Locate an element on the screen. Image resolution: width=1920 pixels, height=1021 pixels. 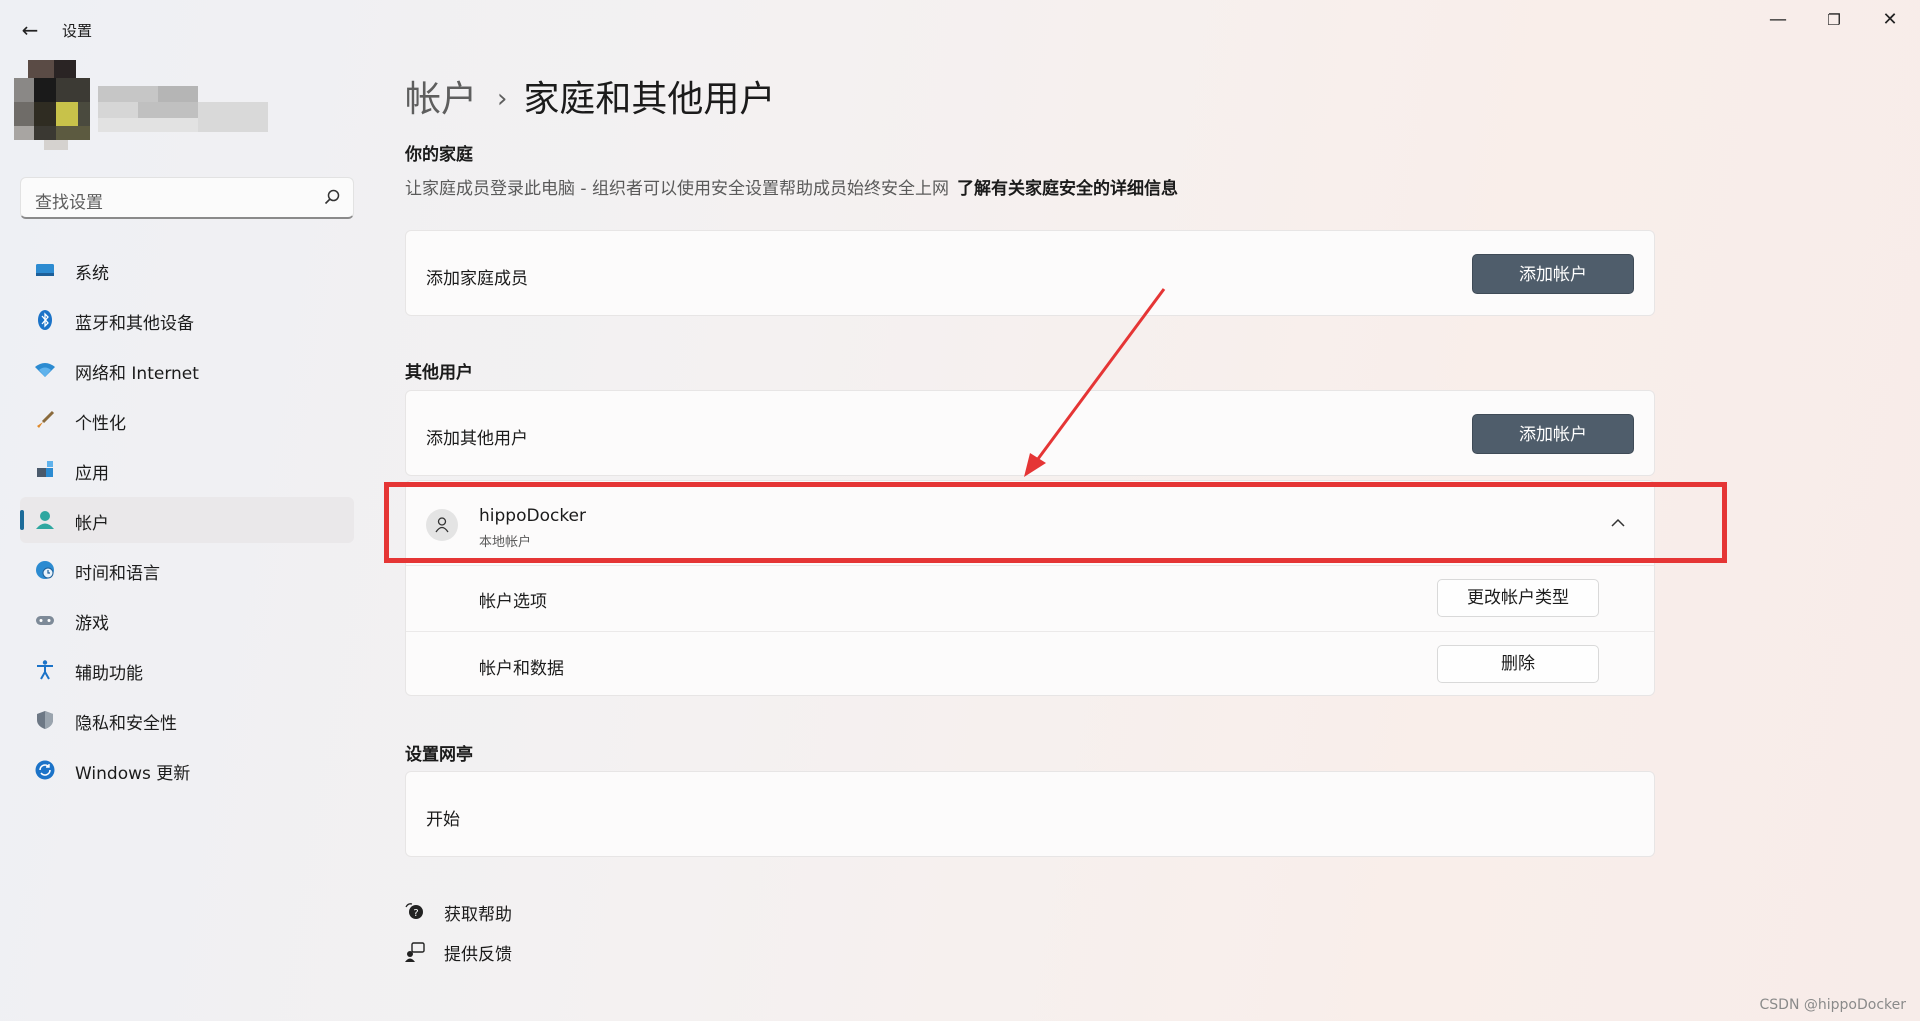
sidebar-item-label: 网络和 Internet is located at coordinates (137, 374).